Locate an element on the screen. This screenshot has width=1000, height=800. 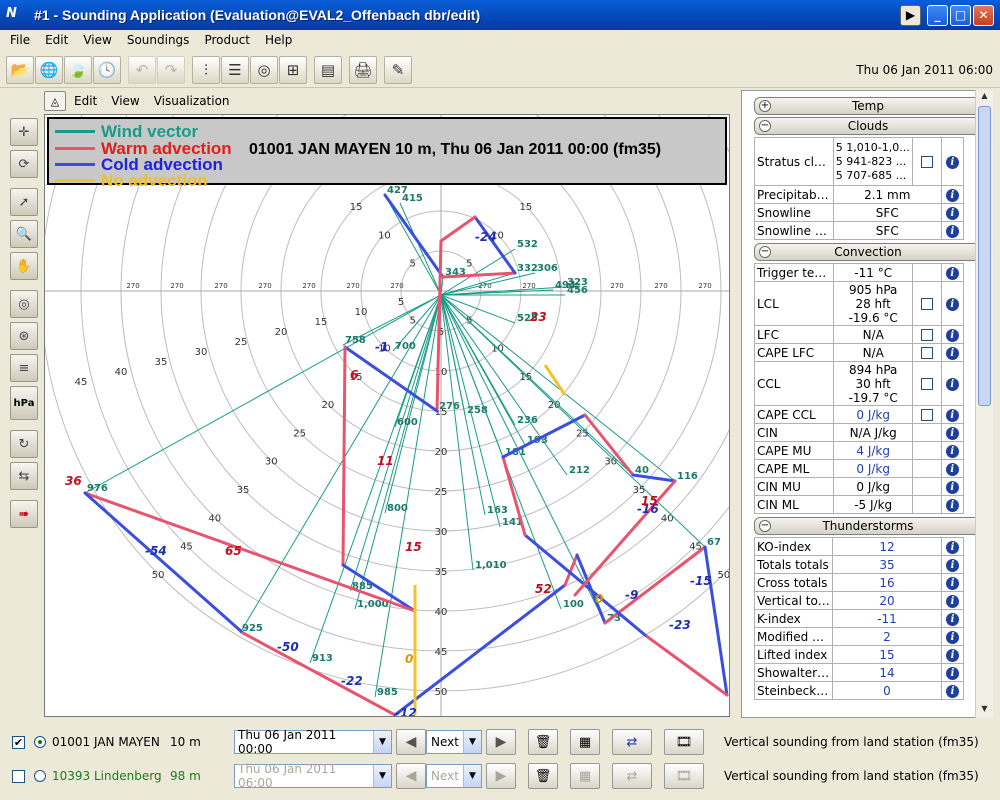
table-view-icon: ☰ is located at coordinates (235, 69).